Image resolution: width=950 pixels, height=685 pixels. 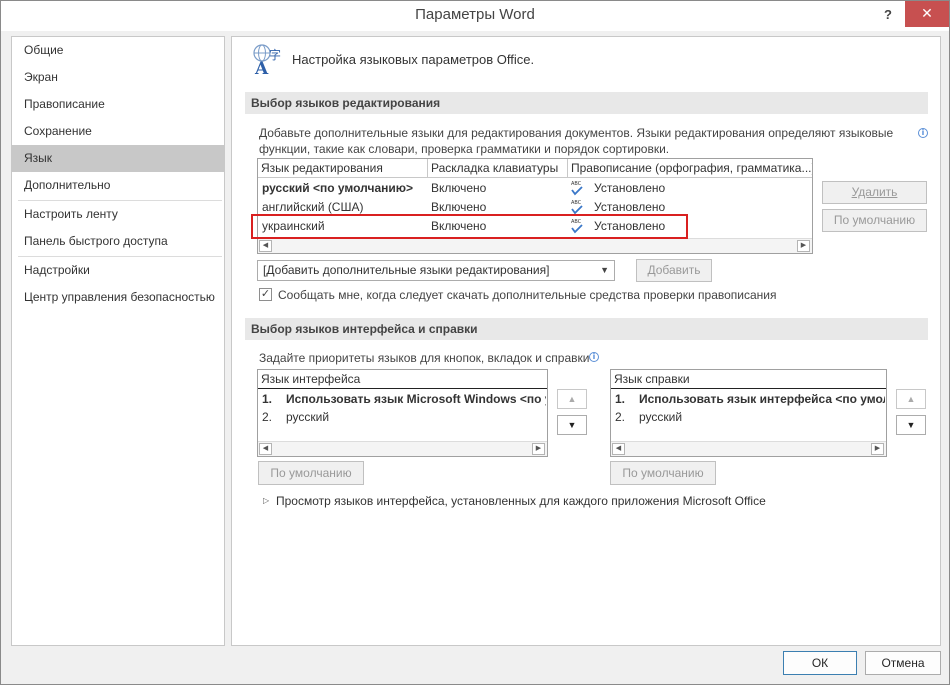 I want to click on notify-checkbox: ✓, so click(x=265, y=294).